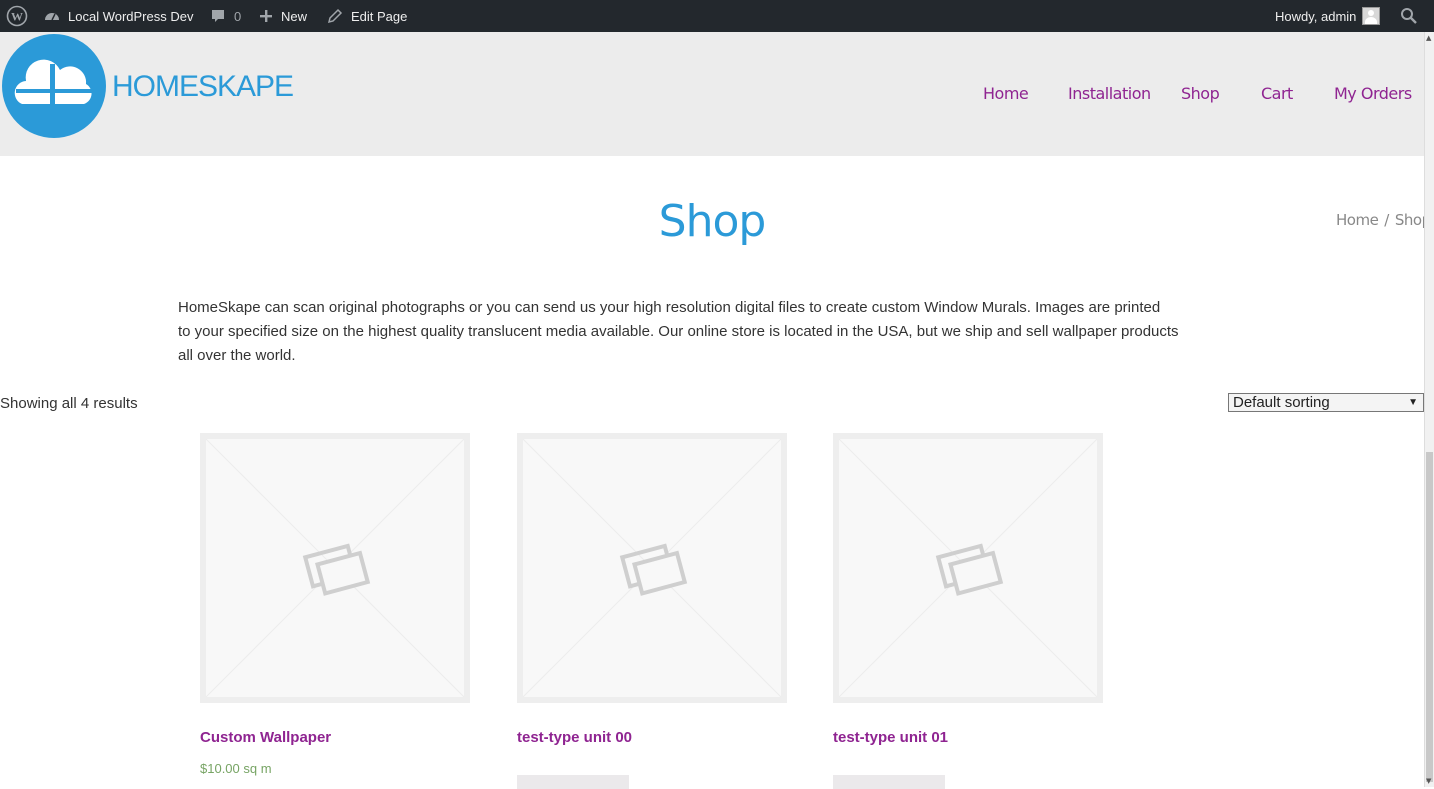 This screenshot has height=789, width=1434. Describe the element at coordinates (69, 403) in the screenshot. I see `result-count: Showing all 4 results` at that location.